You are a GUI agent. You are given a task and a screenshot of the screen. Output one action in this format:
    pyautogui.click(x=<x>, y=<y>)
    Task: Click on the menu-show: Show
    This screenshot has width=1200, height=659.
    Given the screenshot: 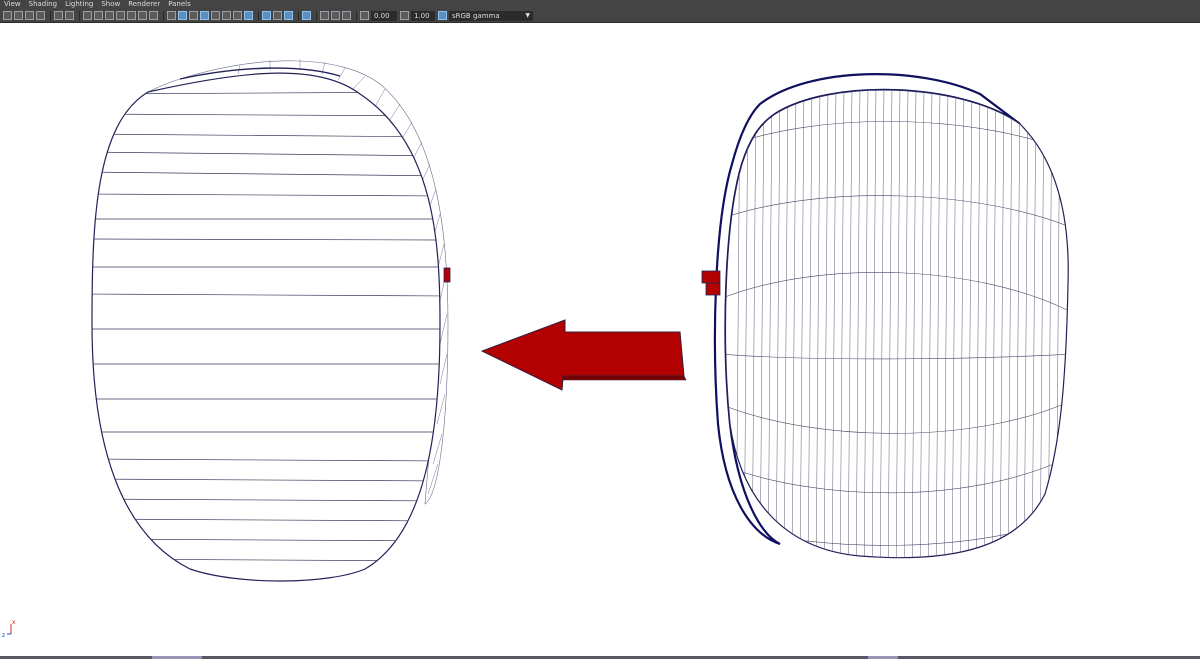 What is the action you would take?
    pyautogui.click(x=110, y=4)
    